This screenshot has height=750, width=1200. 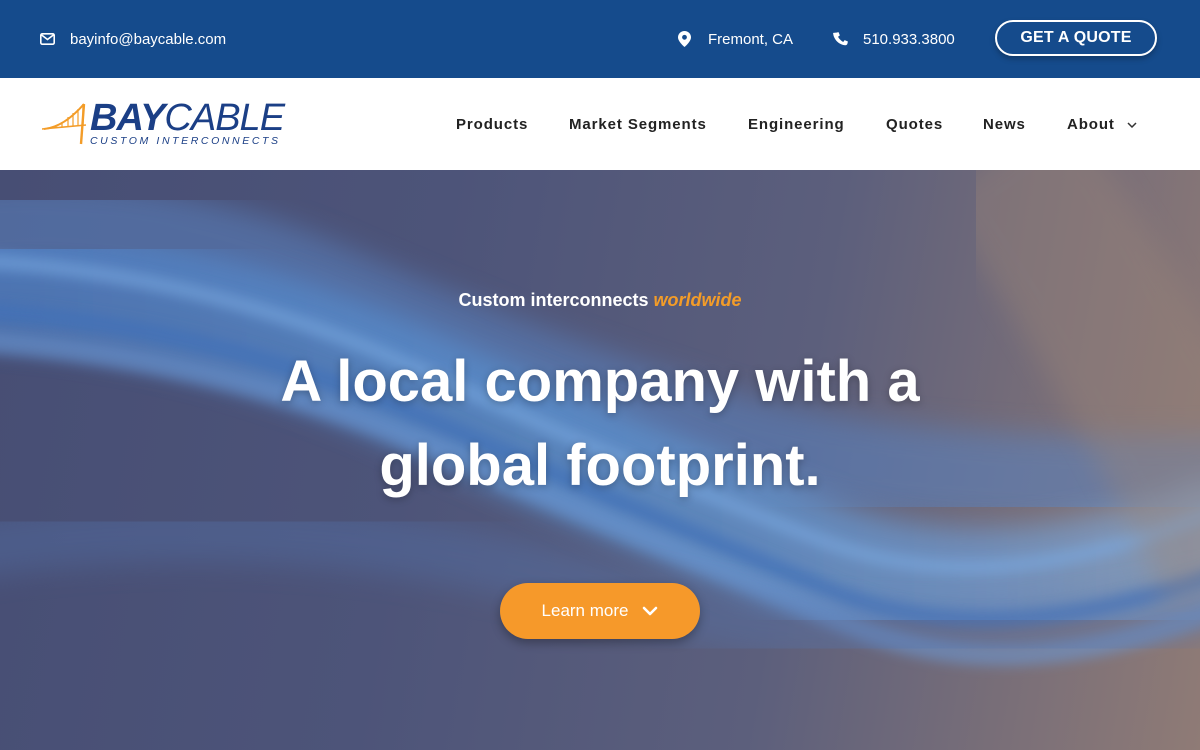 I want to click on headline-line-2: global footprint., so click(x=600, y=465).